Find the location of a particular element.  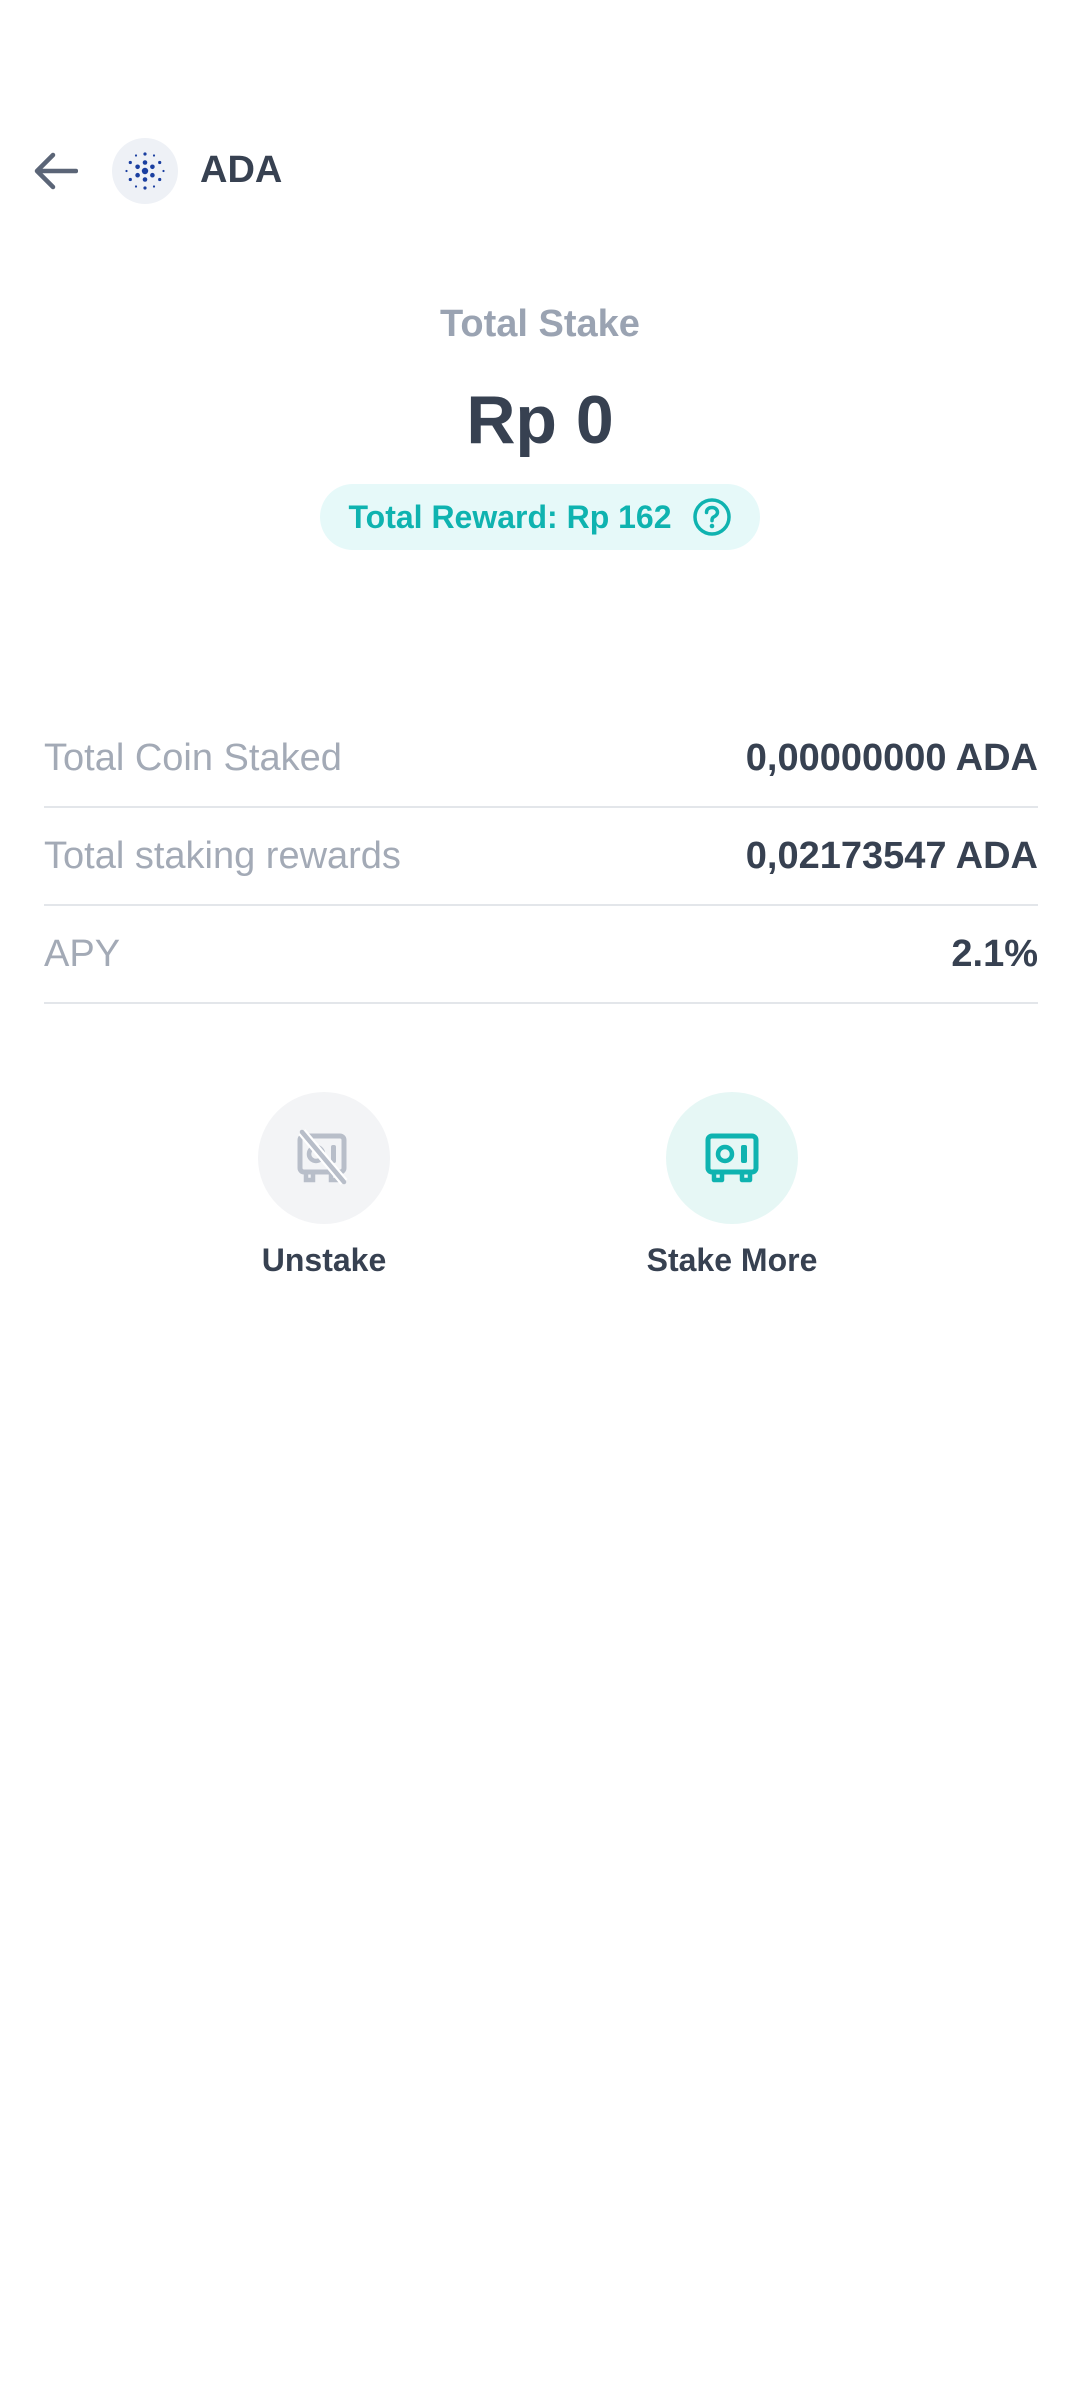

detail-label: APY is located at coordinates (82, 953).